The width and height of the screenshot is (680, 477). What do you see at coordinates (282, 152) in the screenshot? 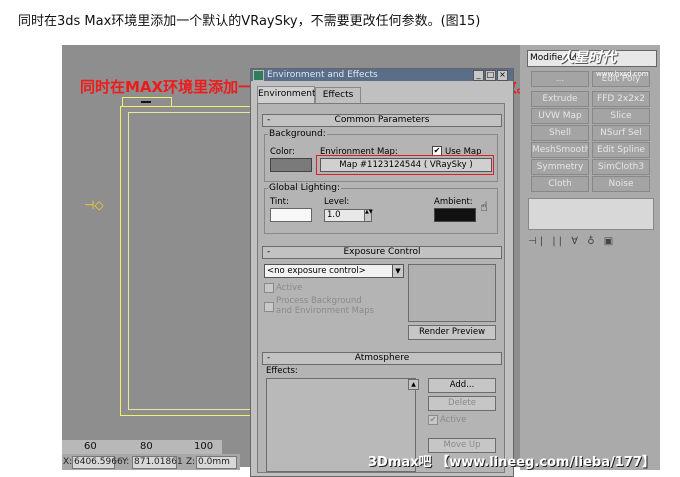
I see `color-label: Color:` at bounding box center [282, 152].